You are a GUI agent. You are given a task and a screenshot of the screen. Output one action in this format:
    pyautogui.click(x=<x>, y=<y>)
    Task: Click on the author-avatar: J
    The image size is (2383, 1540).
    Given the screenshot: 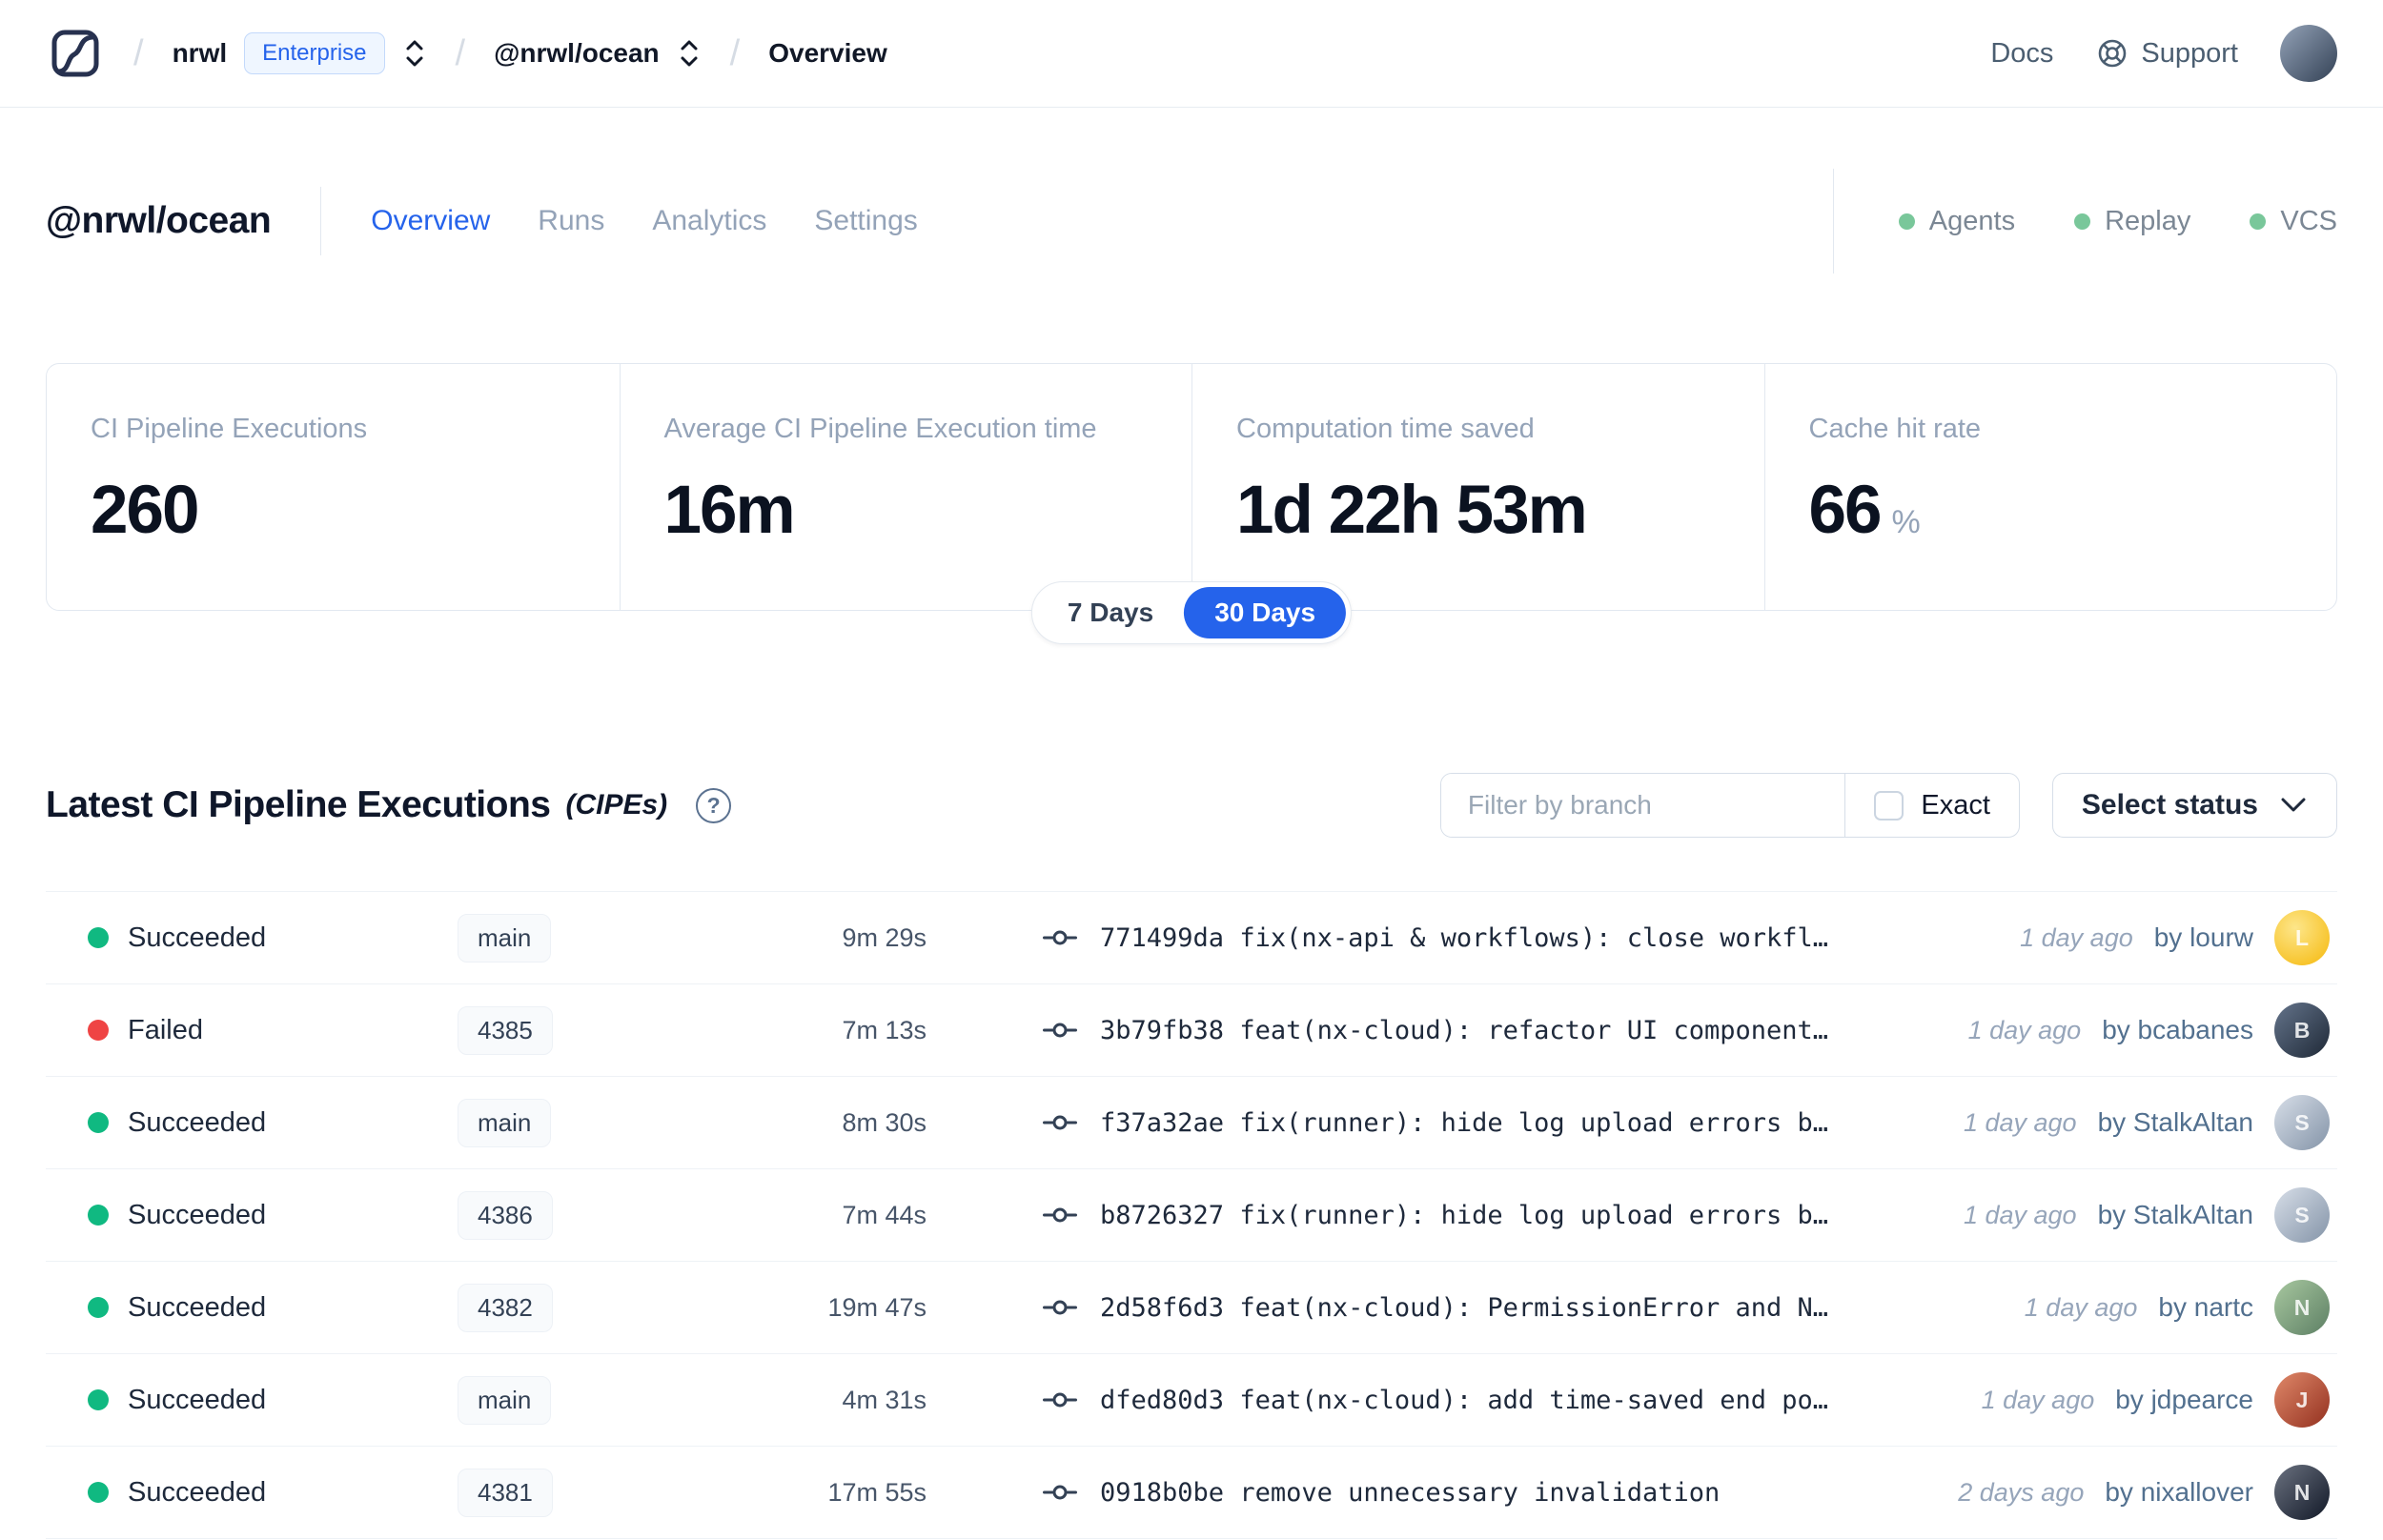 What is the action you would take?
    pyautogui.click(x=2302, y=1400)
    